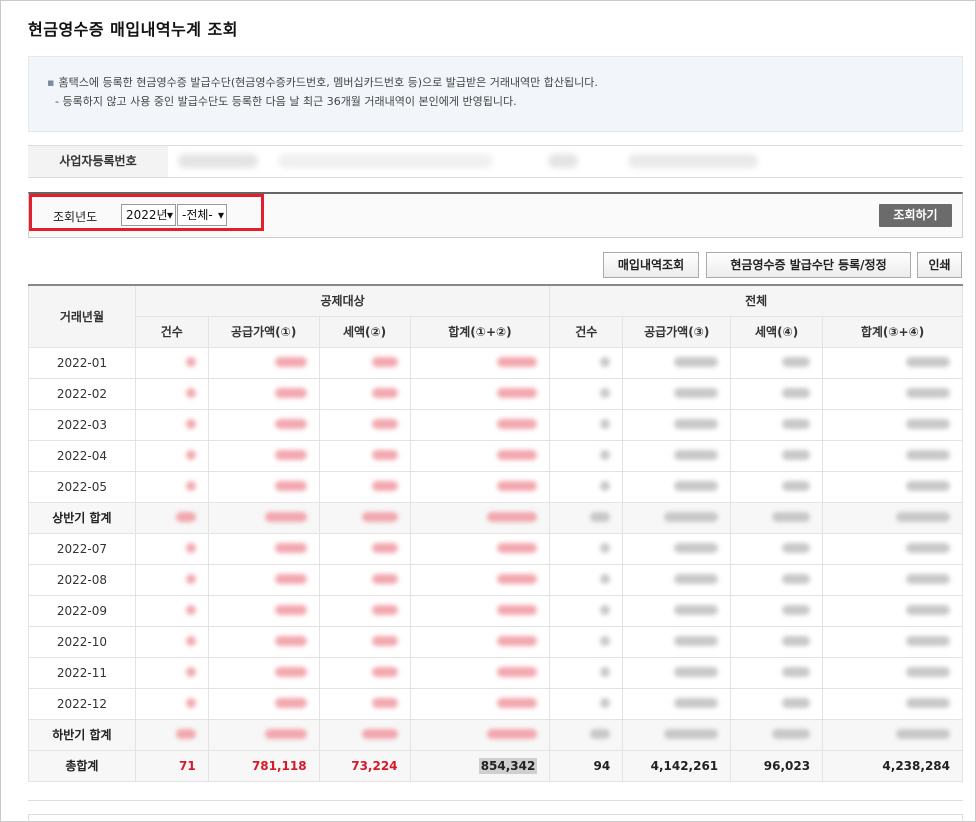 The width and height of the screenshot is (976, 822). What do you see at coordinates (756, 300) in the screenshot?
I see `group-all-header: 전체` at bounding box center [756, 300].